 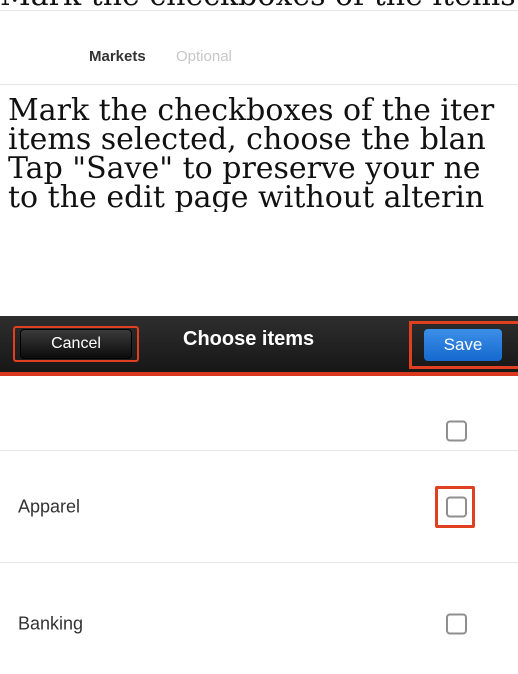 I want to click on save-button: Save, so click(x=463, y=345).